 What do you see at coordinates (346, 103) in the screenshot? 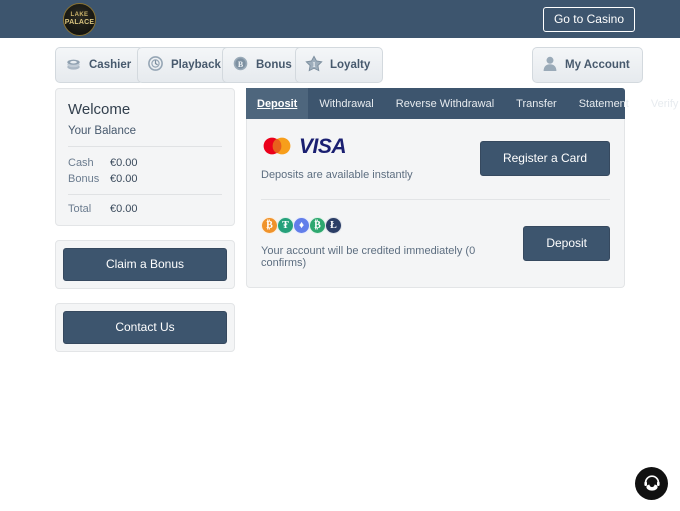
I see `tab-withdrawal: Withdrawal` at bounding box center [346, 103].